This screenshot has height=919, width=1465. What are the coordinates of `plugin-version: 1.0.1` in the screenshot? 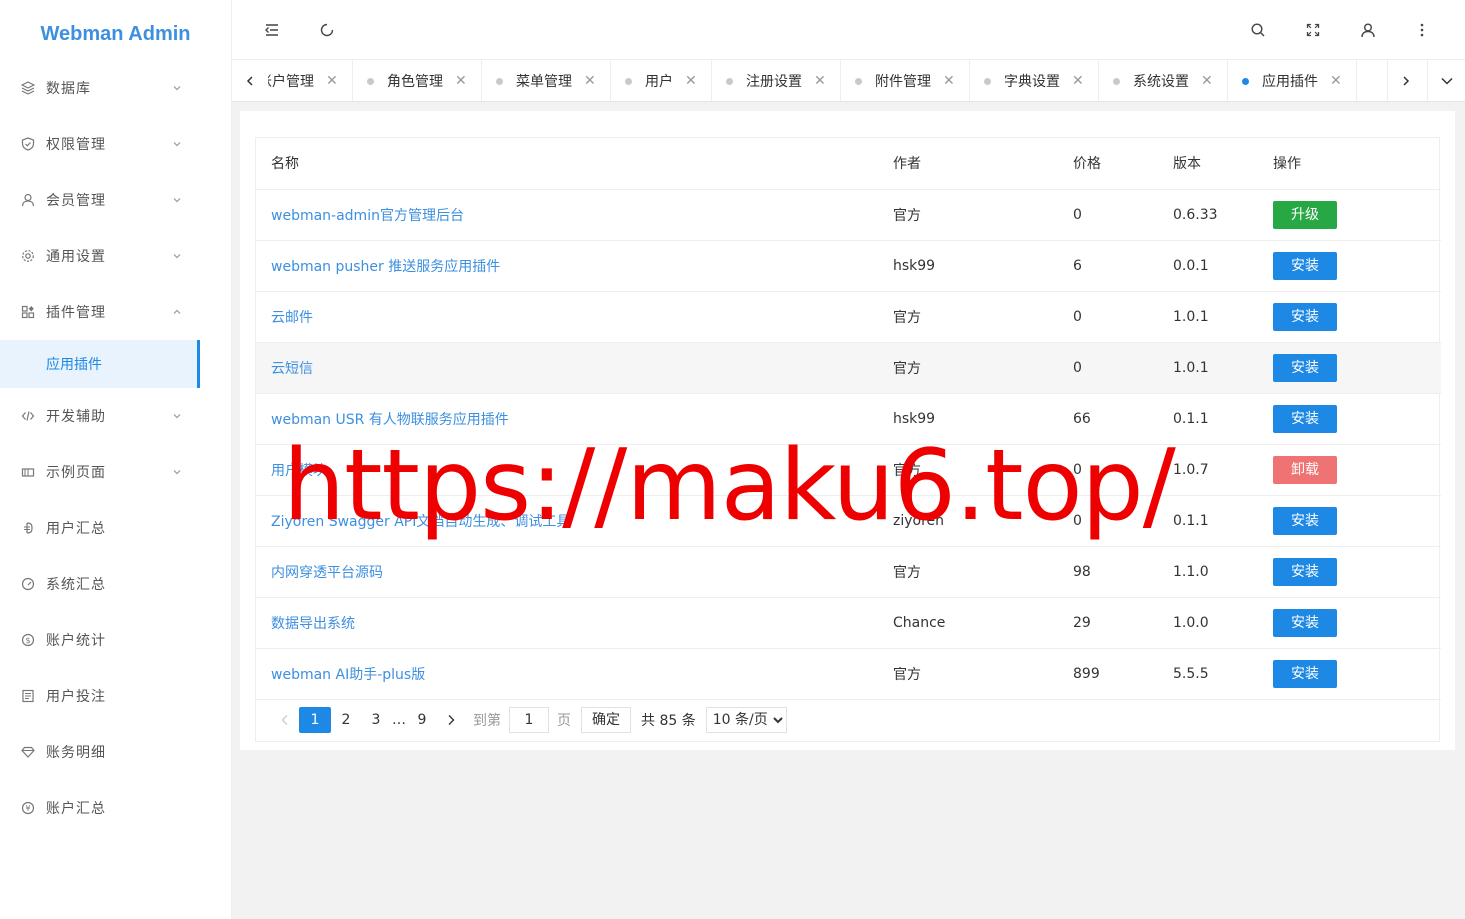 It's located at (1208, 317).